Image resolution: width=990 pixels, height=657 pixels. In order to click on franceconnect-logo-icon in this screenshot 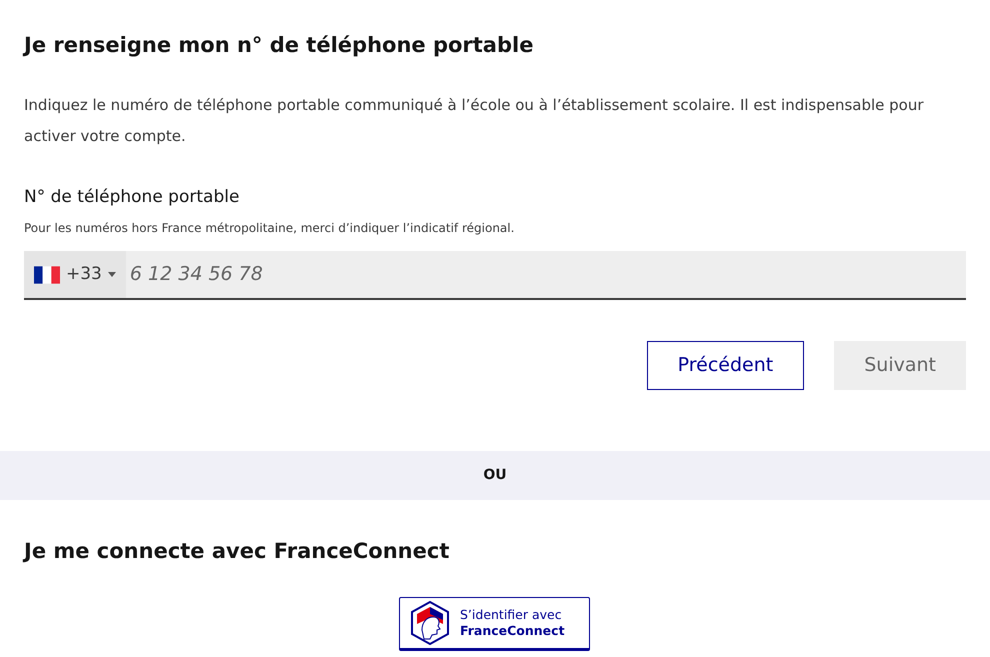, I will do `click(430, 623)`.